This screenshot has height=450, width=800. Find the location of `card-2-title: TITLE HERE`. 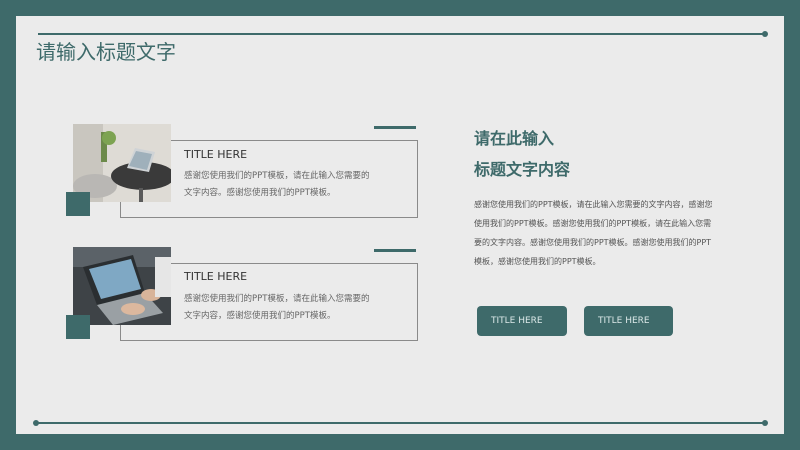

card-2-title: TITLE HERE is located at coordinates (216, 276).